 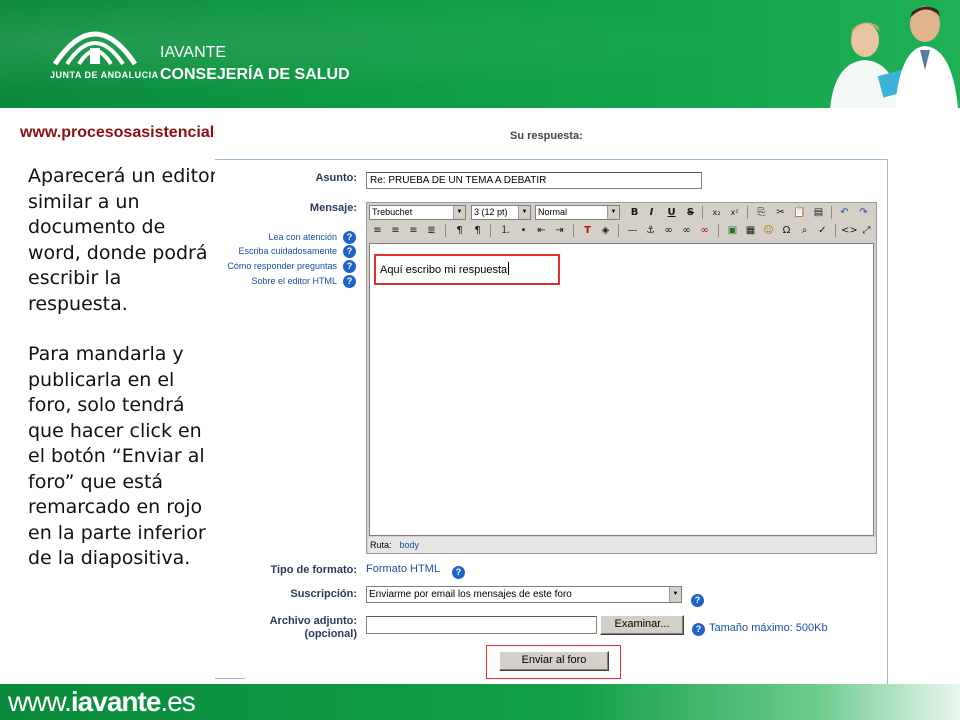 I want to click on submit-to-forum-button: Enviar al foro, so click(x=554, y=661).